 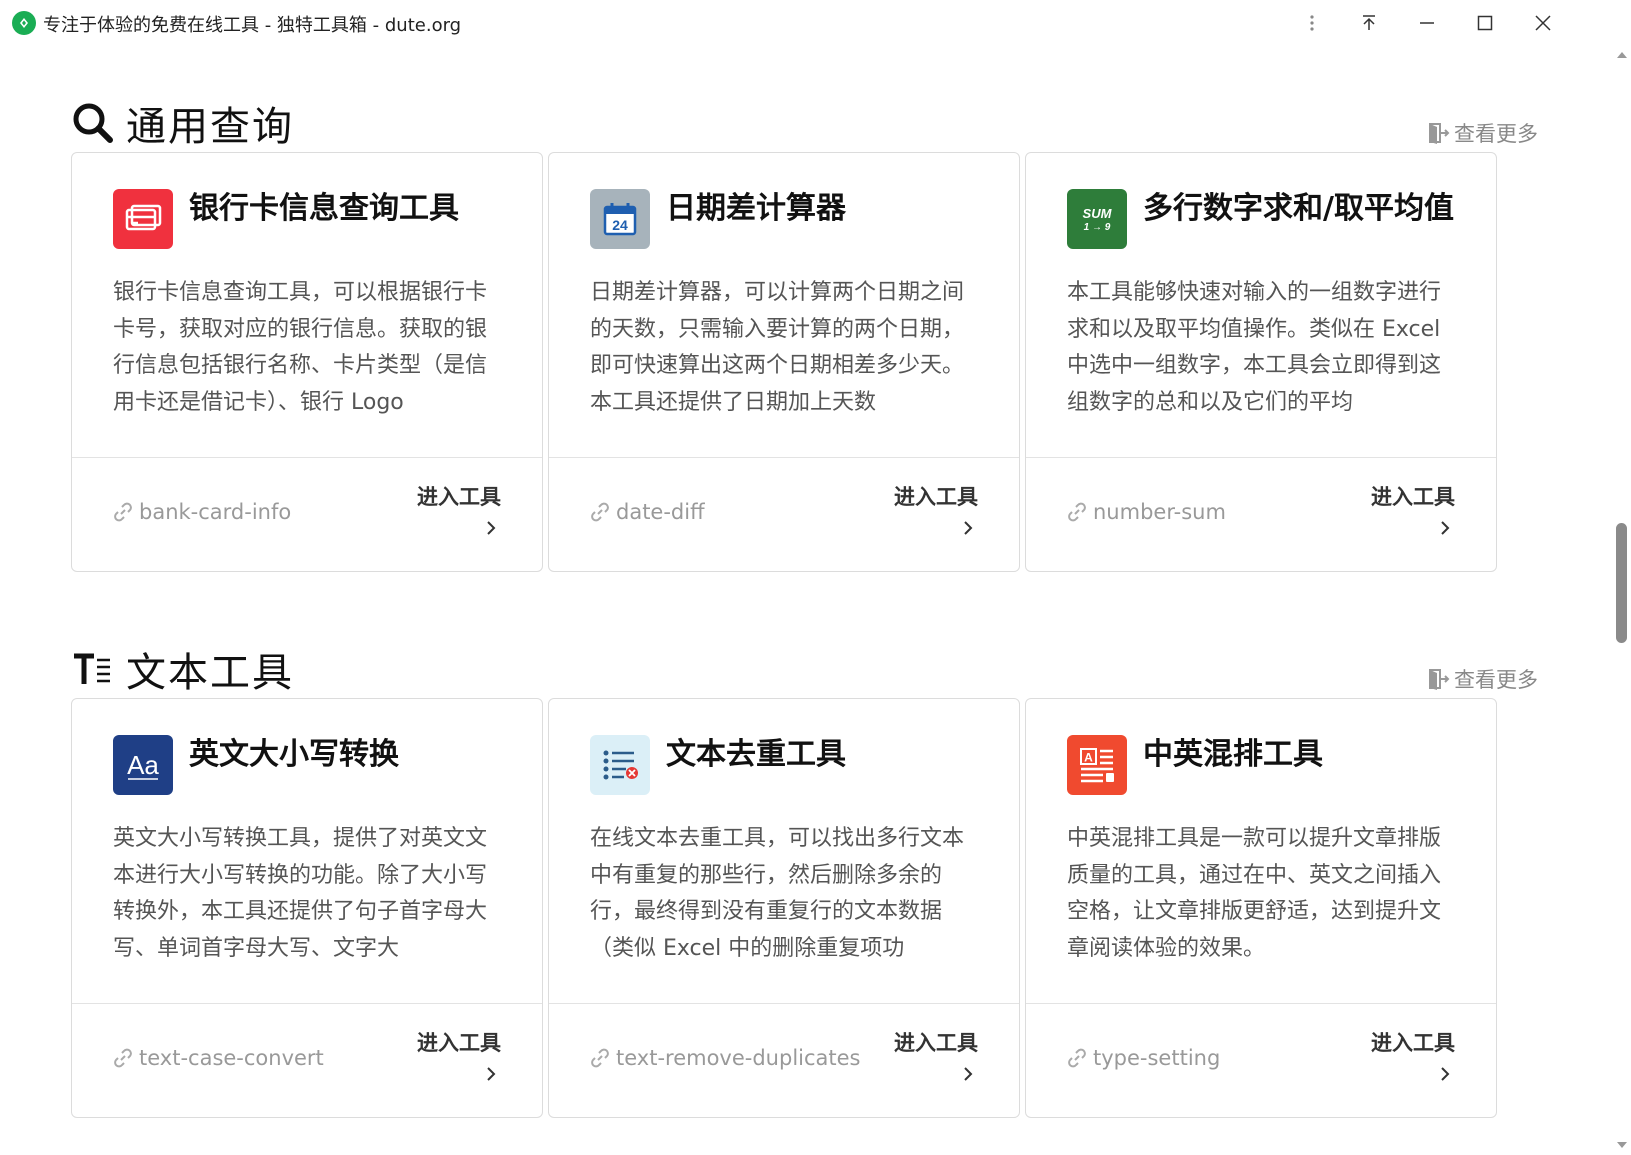 I want to click on minimize-icon, so click(x=1427, y=23).